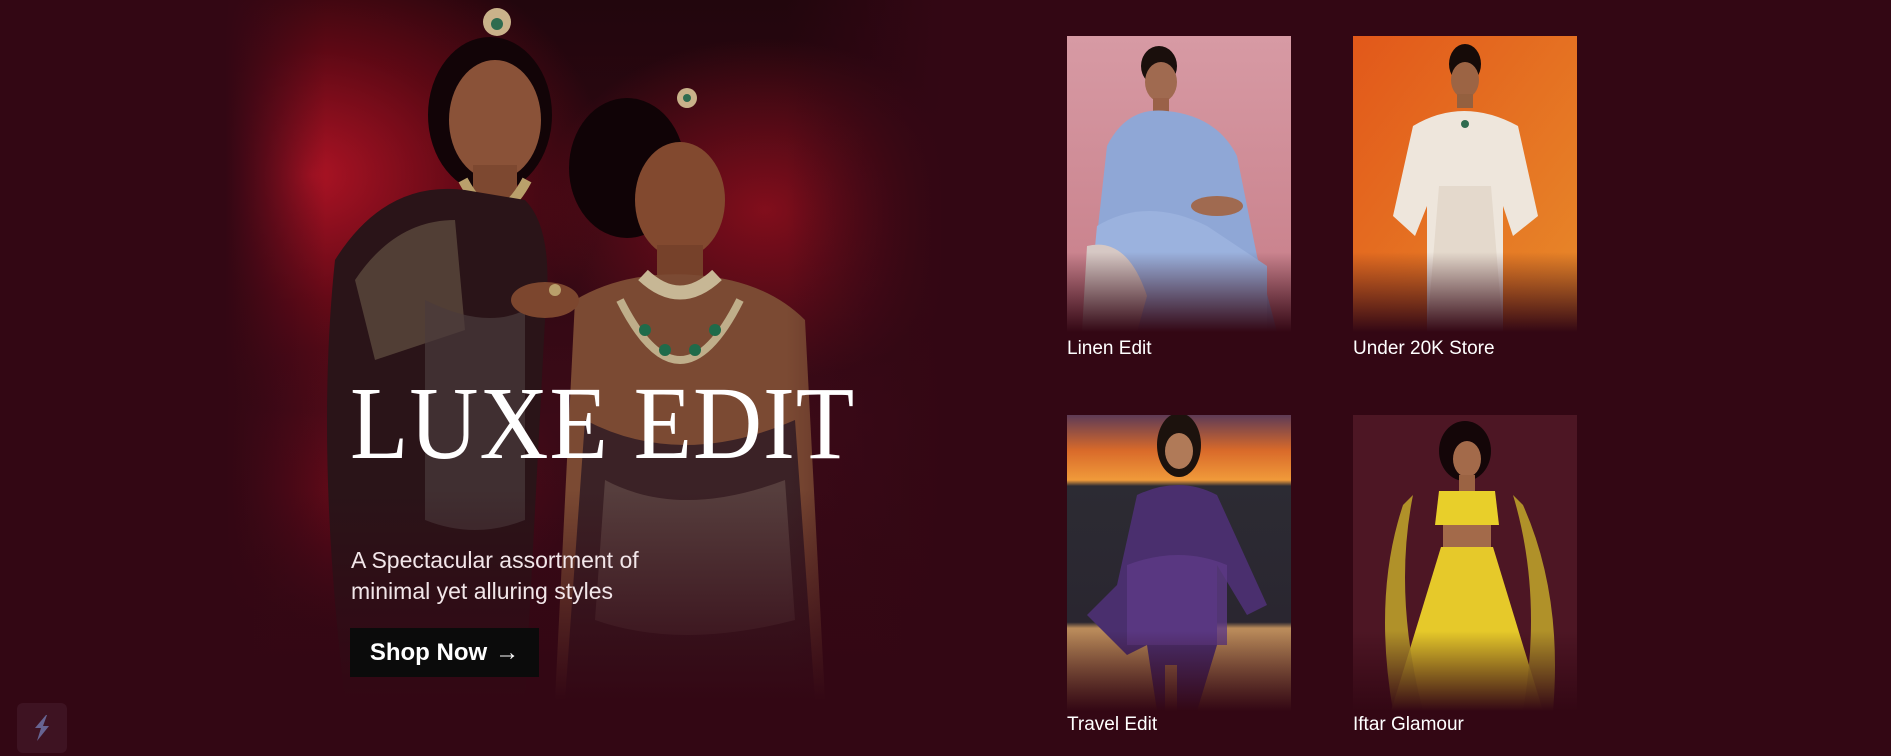 The image size is (1891, 756). Describe the element at coordinates (507, 652) in the screenshot. I see `arrow-right-icon: →` at that location.